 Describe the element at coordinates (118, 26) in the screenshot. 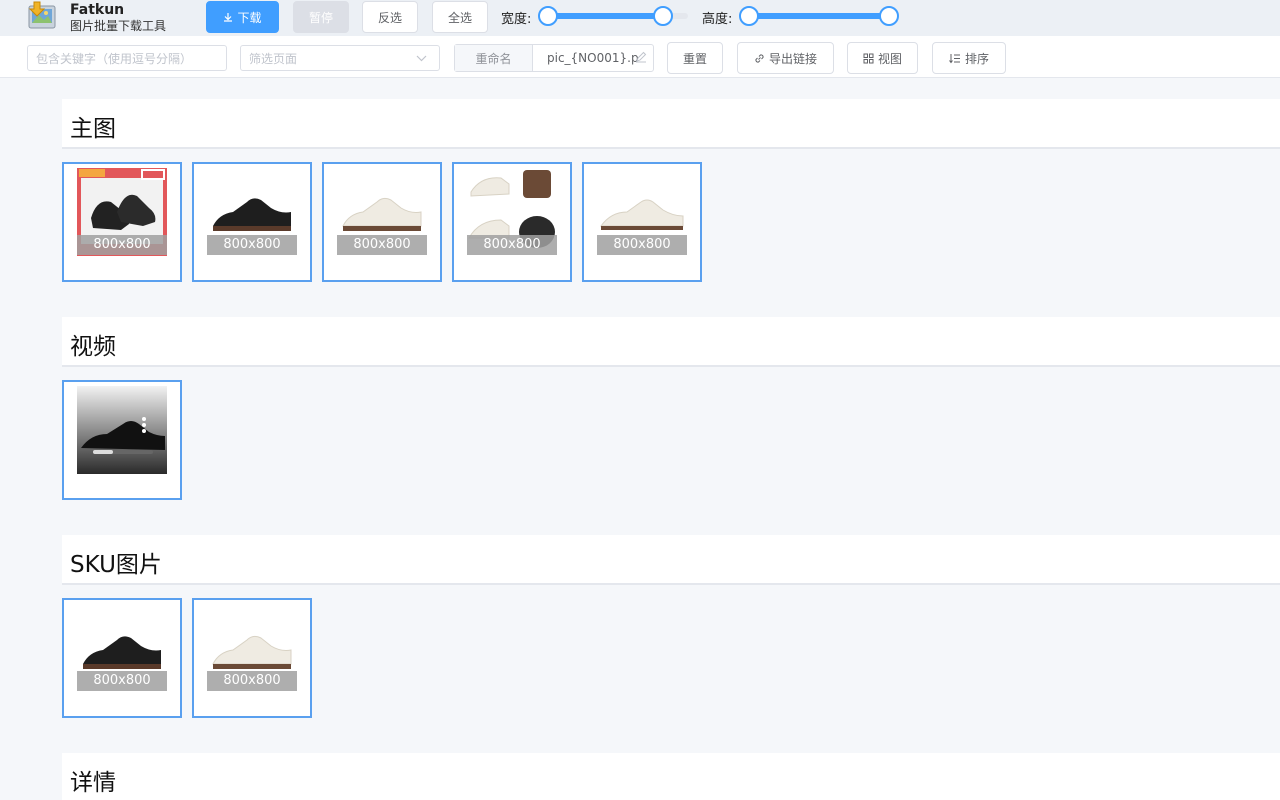

I see `app-subtitle: 图片批量下载工具` at that location.